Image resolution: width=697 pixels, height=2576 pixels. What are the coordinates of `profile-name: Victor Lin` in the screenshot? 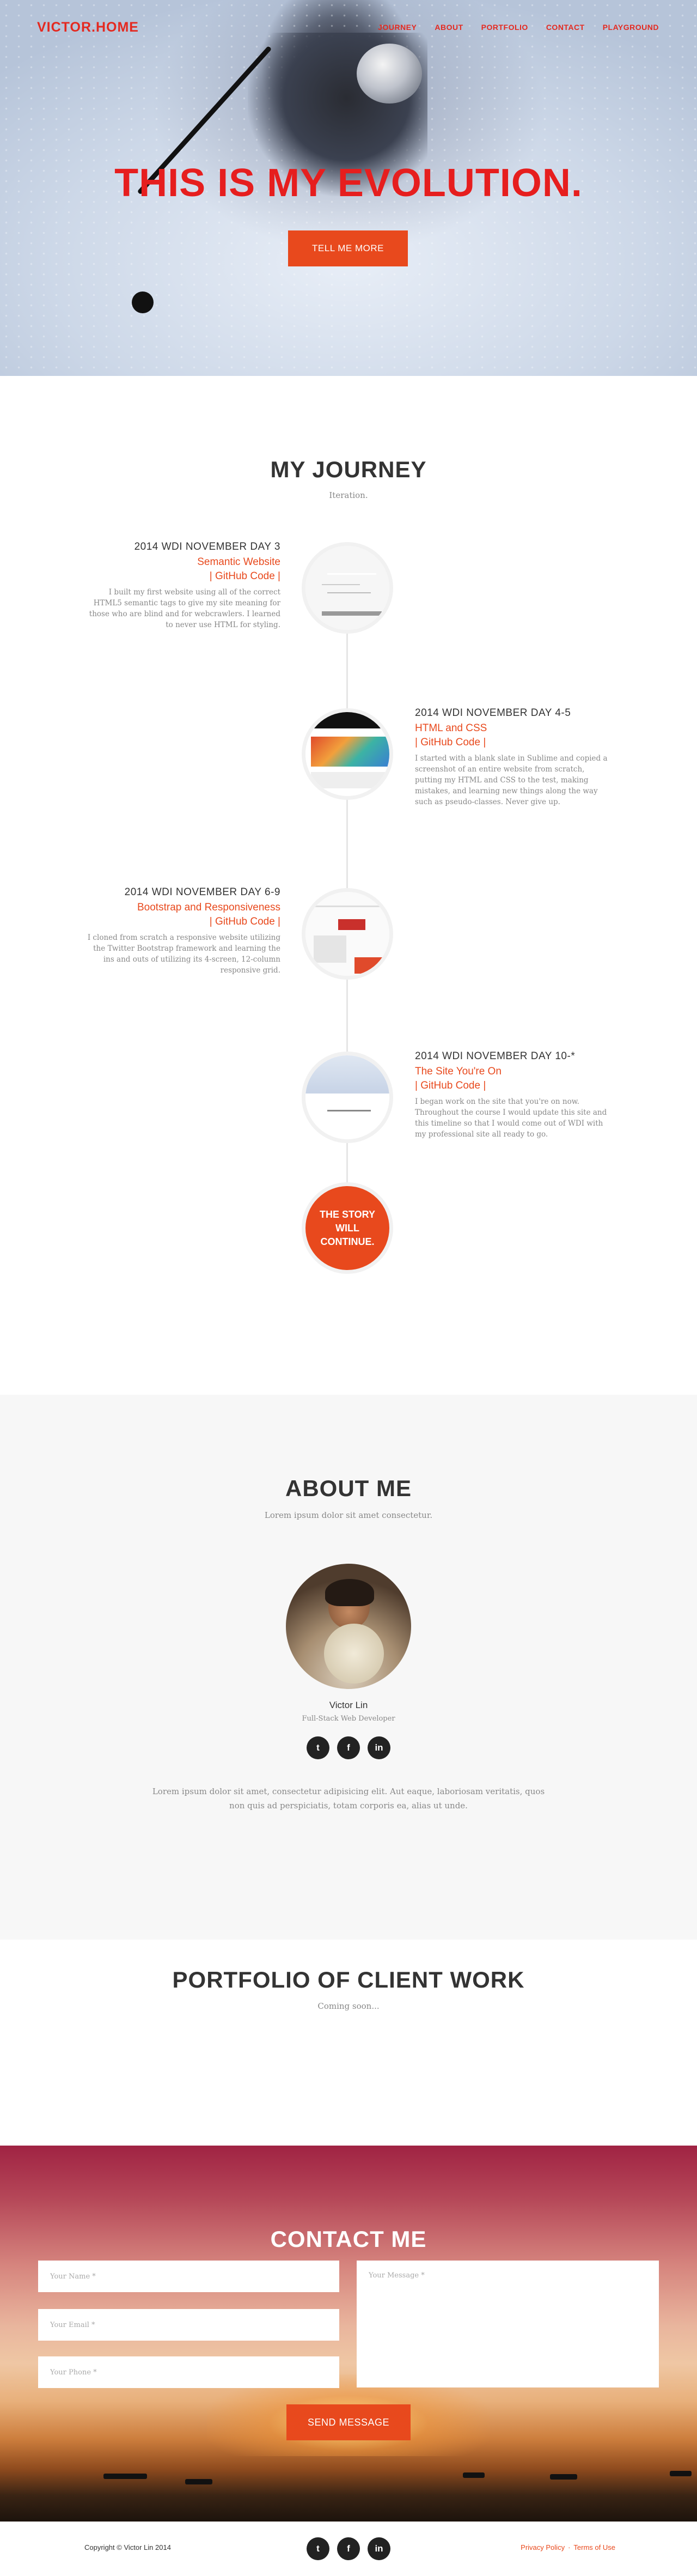 It's located at (348, 1705).